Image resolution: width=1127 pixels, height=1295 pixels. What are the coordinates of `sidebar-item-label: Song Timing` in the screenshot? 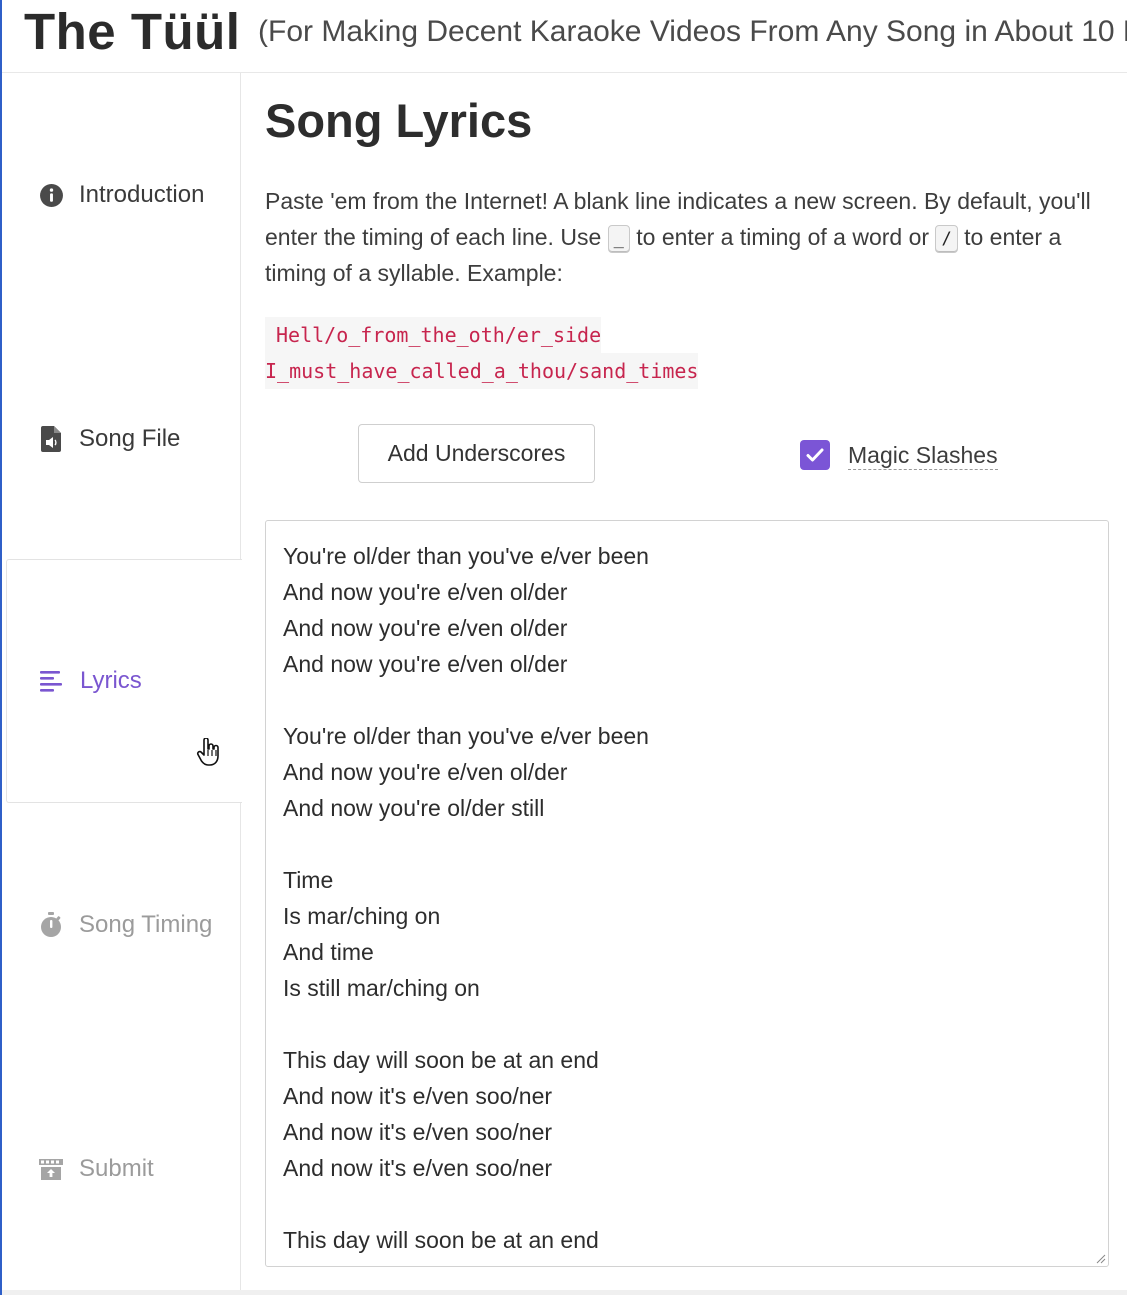 It's located at (146, 924).